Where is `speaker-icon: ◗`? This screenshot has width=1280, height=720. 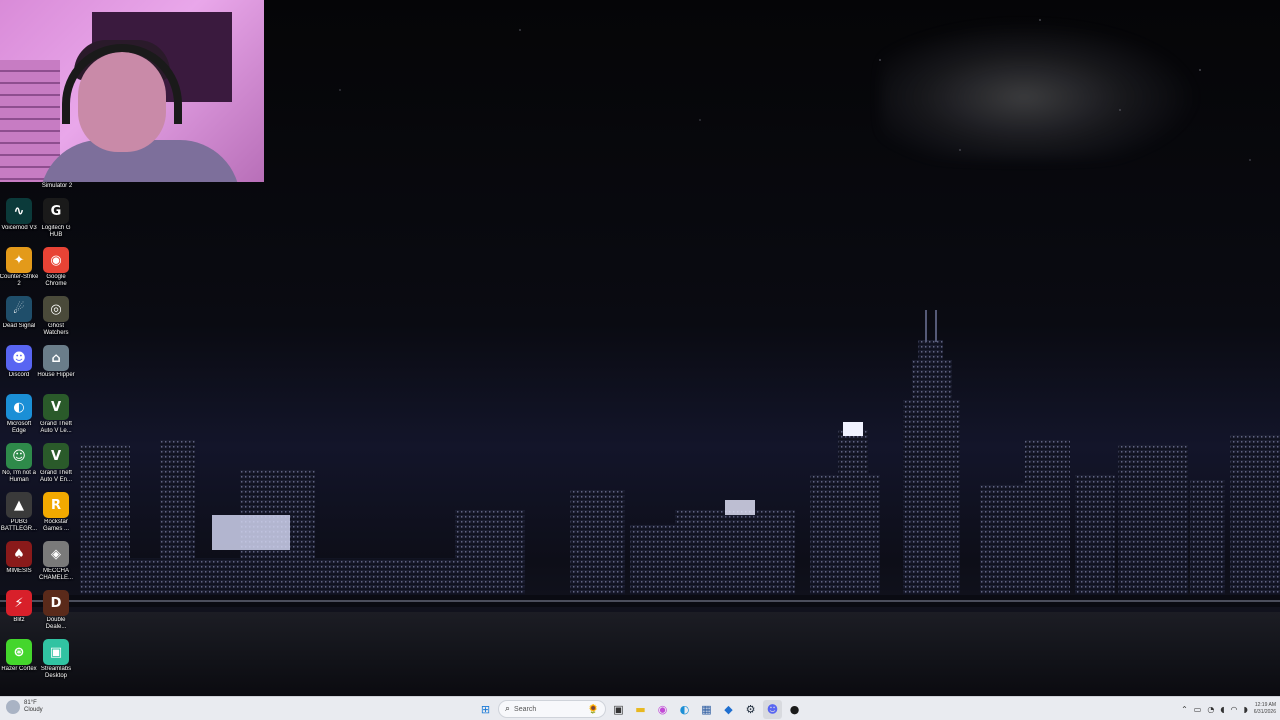
speaker-icon: ◗ is located at coordinates (1246, 709).